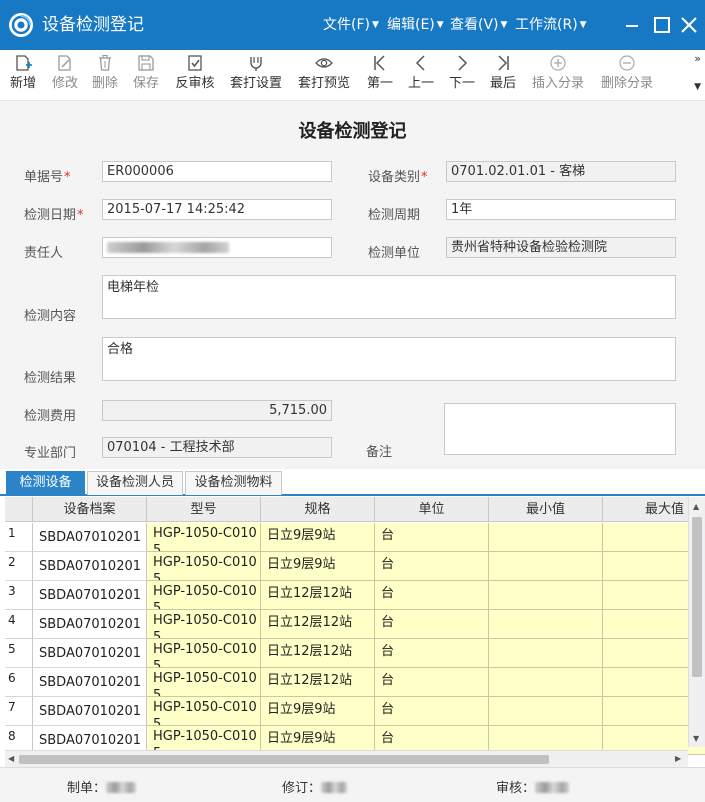  Describe the element at coordinates (551, 25) in the screenshot. I see `menu-workflow: 工作流(R) ▼` at that location.